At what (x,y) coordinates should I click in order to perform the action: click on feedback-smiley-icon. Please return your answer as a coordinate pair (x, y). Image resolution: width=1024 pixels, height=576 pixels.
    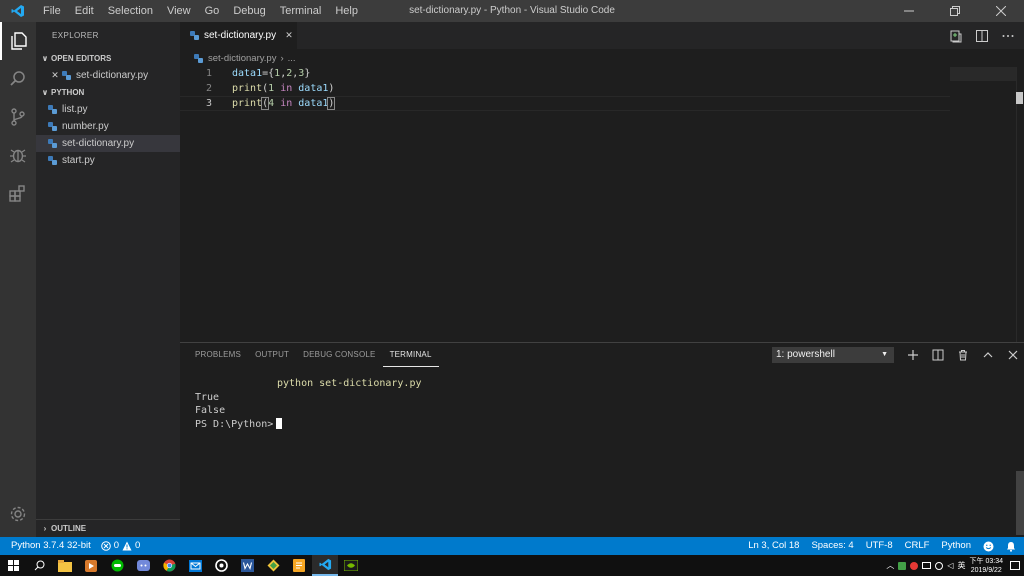
    Looking at the image, I should click on (988, 546).